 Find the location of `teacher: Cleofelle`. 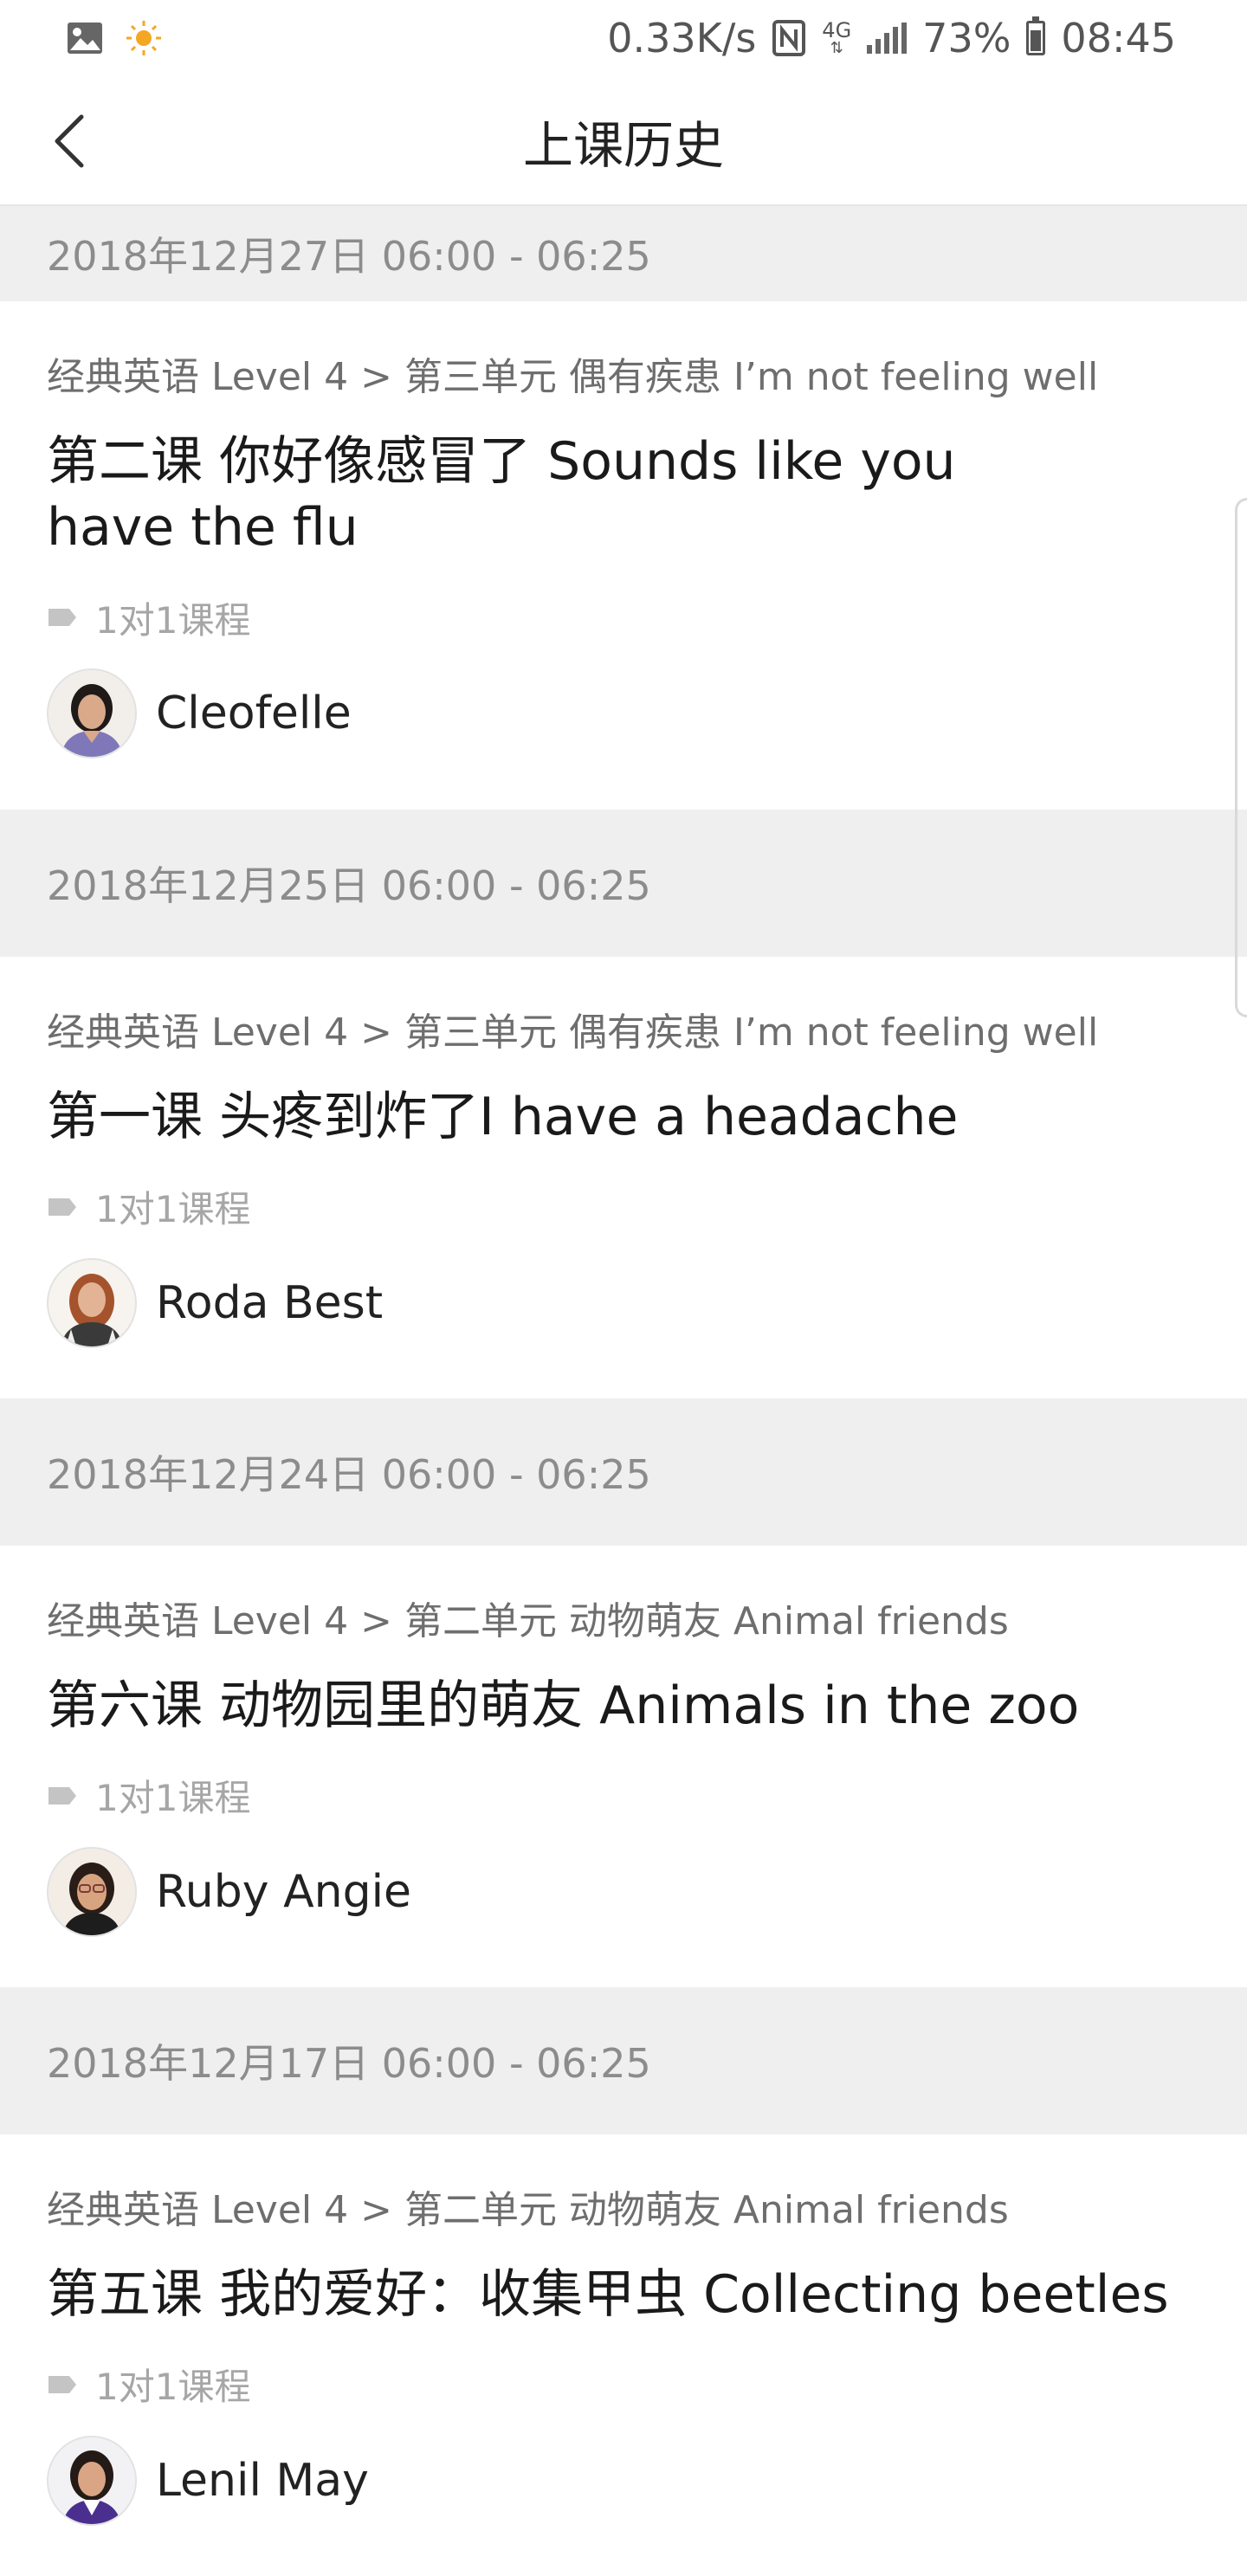

teacher: Cleofelle is located at coordinates (623, 713).